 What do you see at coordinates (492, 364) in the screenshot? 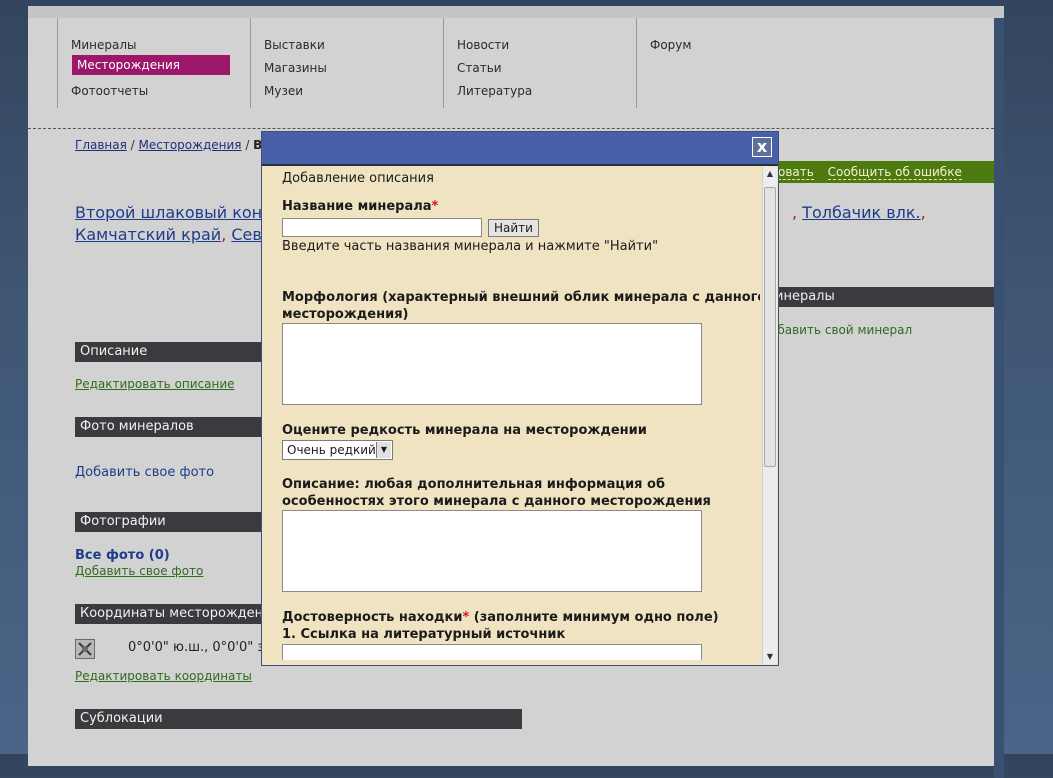
I see `morphology-textarea` at bounding box center [492, 364].